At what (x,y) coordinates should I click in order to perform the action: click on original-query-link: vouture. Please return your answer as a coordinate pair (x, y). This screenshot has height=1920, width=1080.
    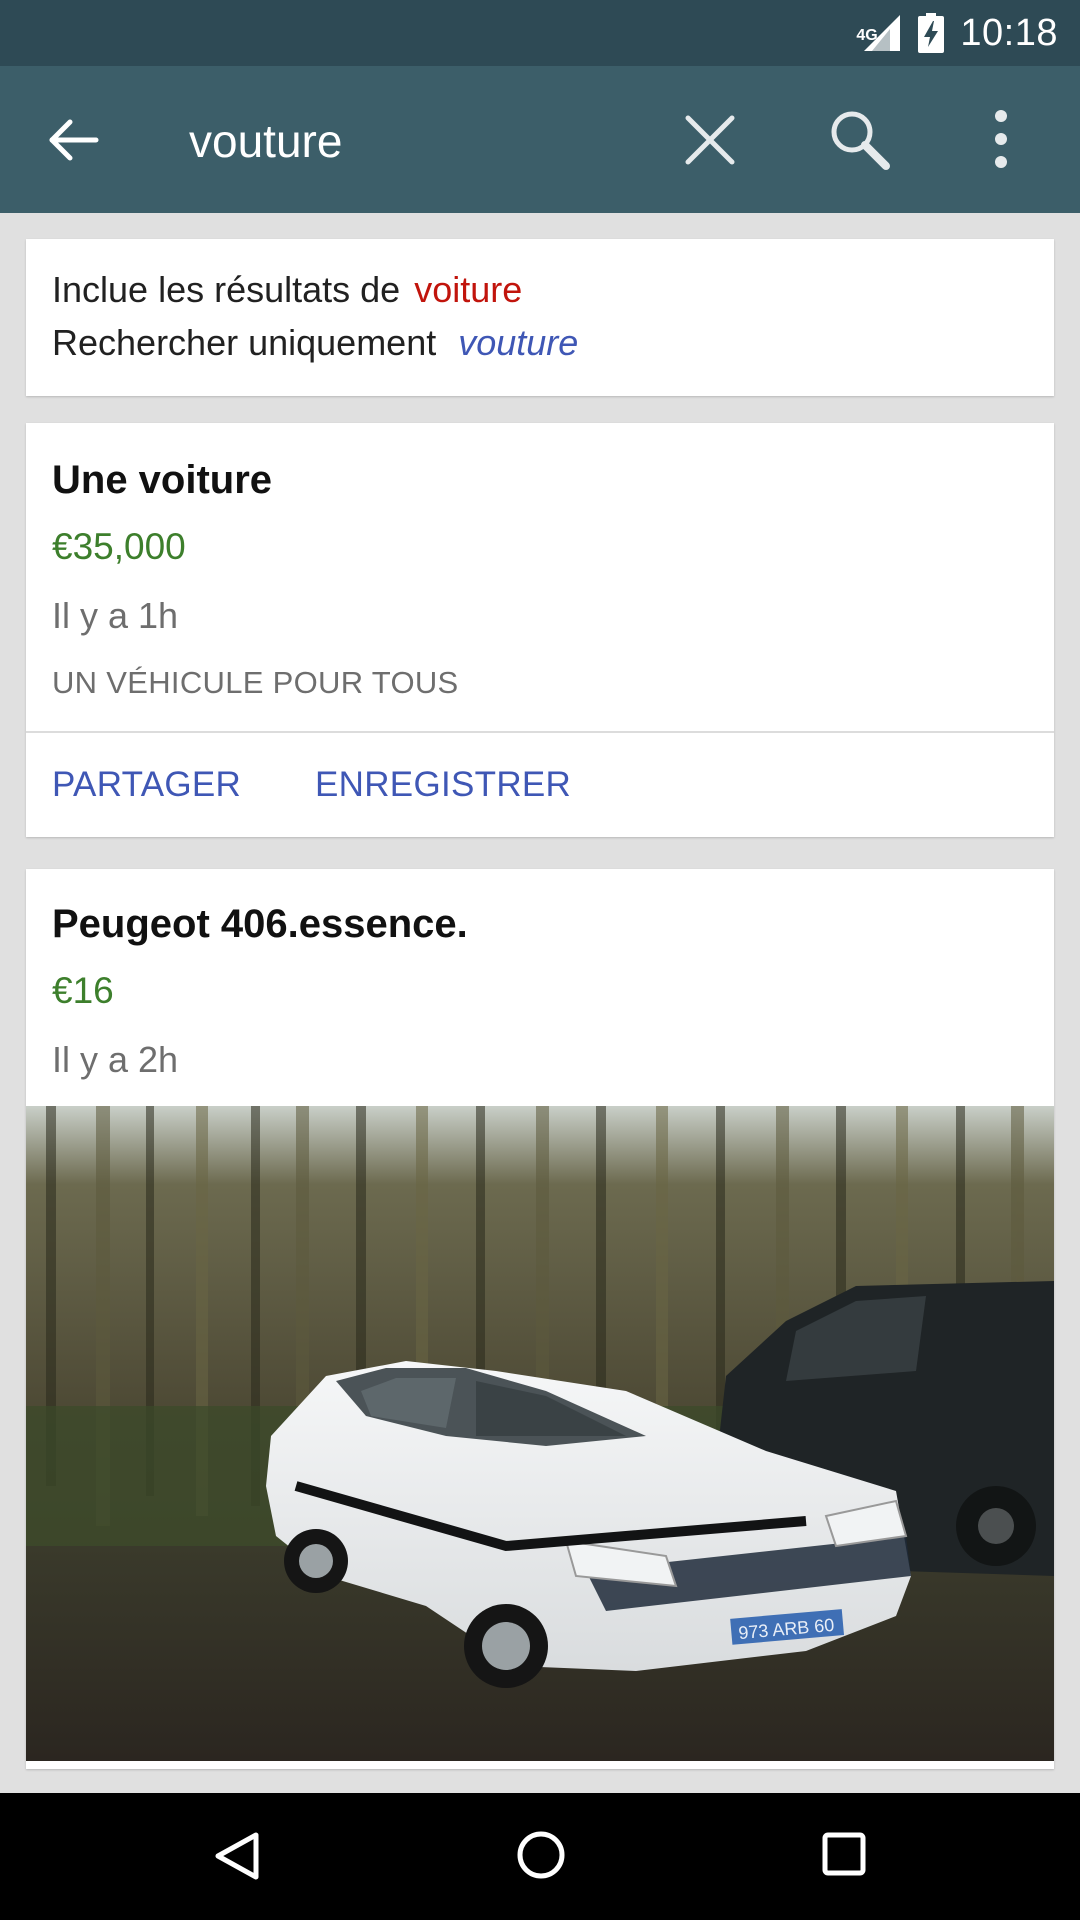
    Looking at the image, I should click on (518, 342).